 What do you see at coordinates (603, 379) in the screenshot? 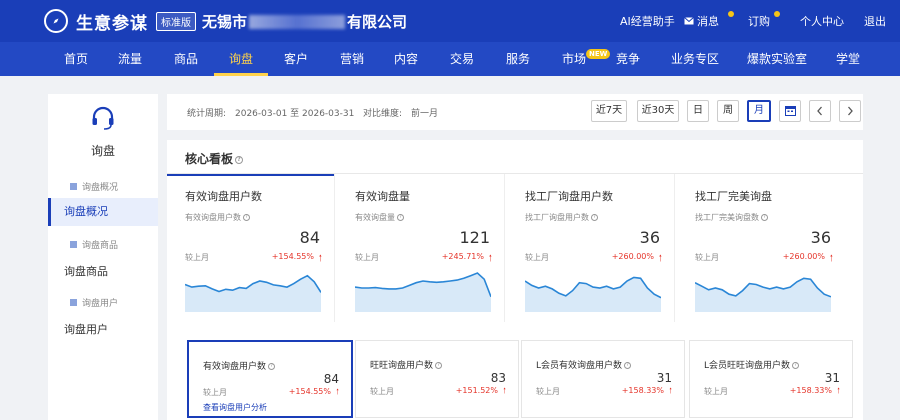
I see `sub-metric-card: L会员有效询盘用户数? 31 较上月 +158.33% 🠑` at bounding box center [603, 379].